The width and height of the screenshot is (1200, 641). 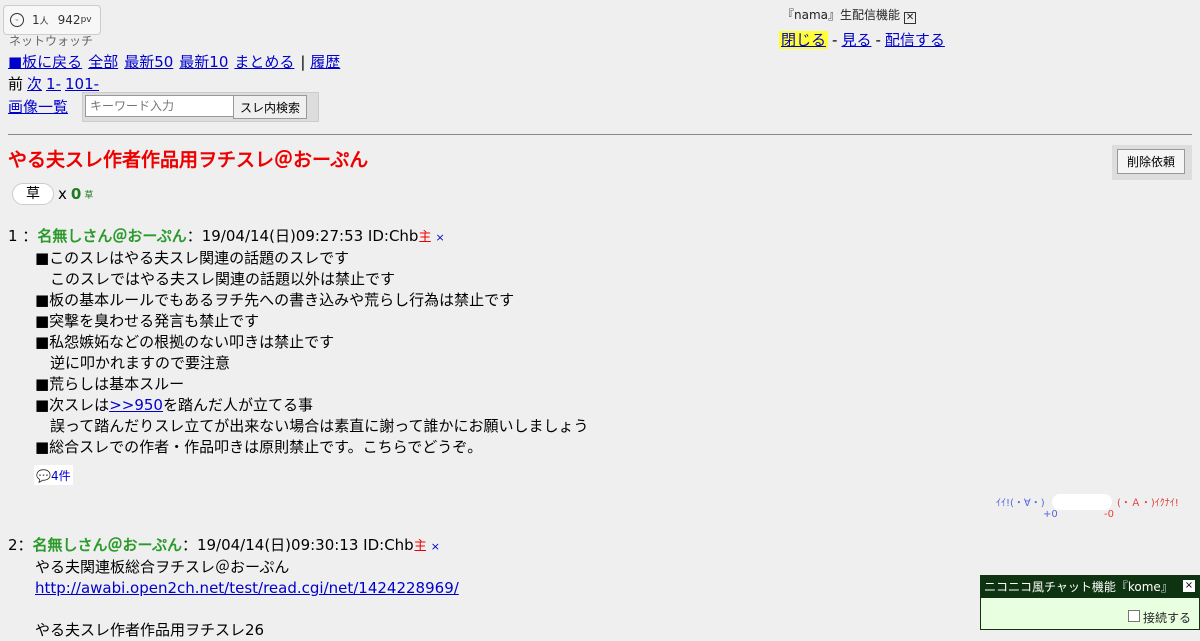 I want to click on range-1-link: 1-, so click(x=53, y=84).